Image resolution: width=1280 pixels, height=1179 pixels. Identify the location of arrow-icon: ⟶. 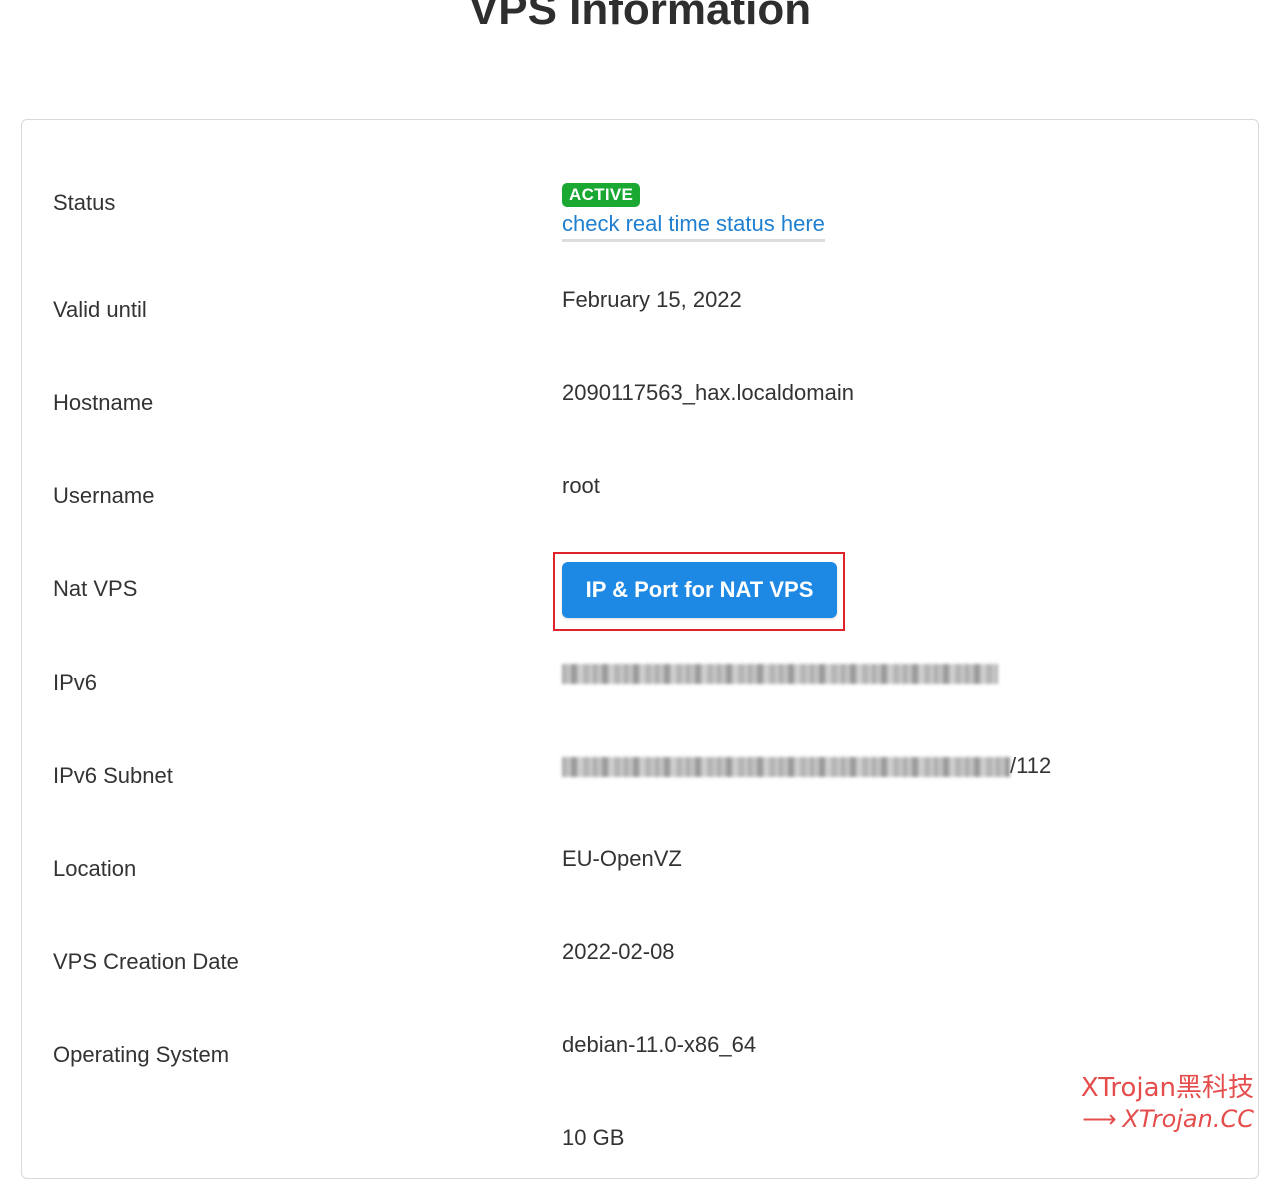
(1099, 1119).